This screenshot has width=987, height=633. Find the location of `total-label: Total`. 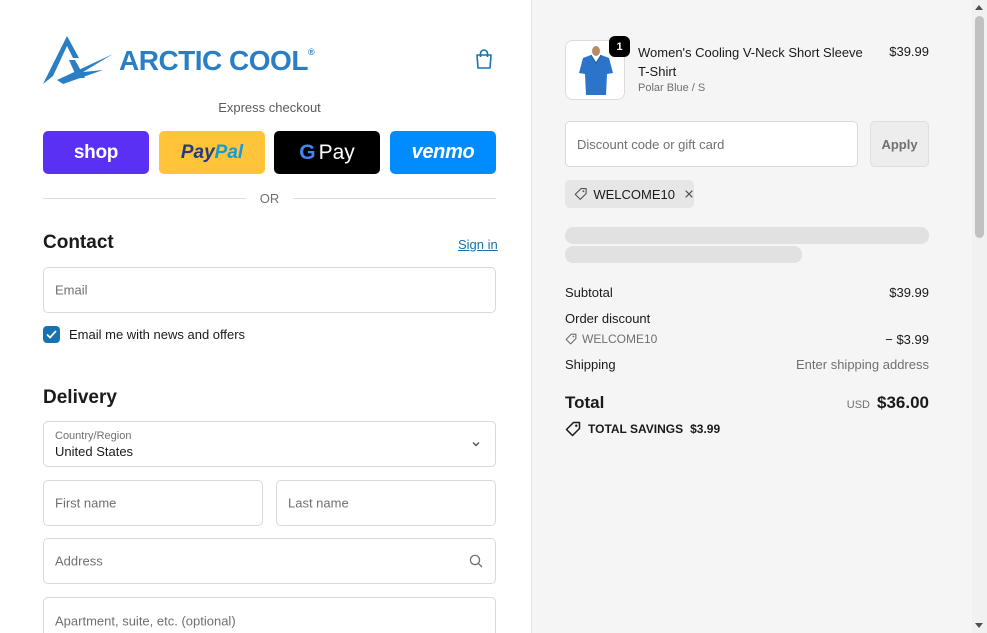

total-label: Total is located at coordinates (585, 402).